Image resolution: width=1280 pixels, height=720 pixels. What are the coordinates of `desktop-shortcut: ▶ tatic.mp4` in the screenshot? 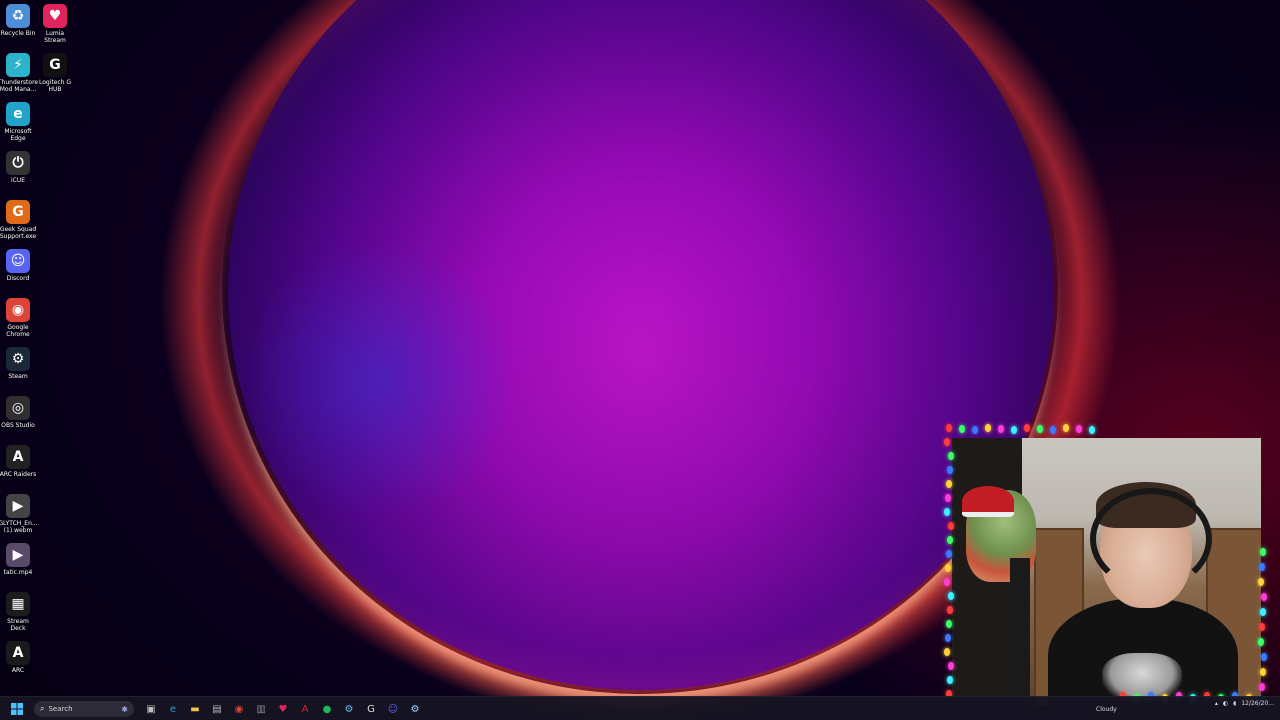 It's located at (18, 559).